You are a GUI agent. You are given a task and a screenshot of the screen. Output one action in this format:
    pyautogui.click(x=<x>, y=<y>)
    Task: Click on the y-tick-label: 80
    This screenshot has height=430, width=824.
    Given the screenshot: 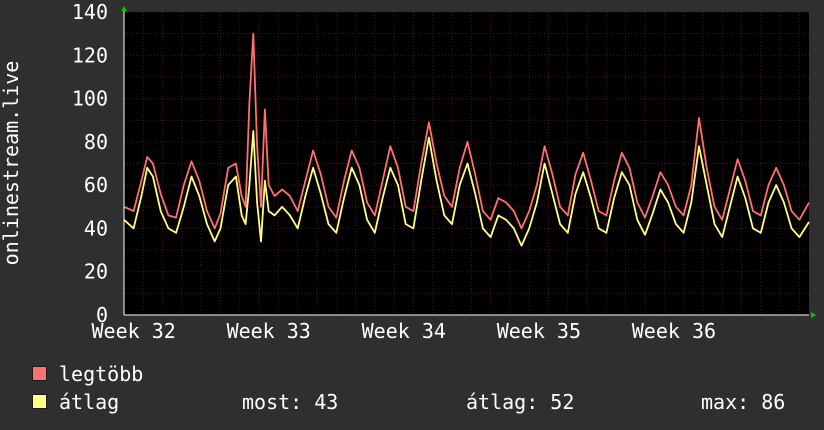 What is the action you would take?
    pyautogui.click(x=96, y=142)
    